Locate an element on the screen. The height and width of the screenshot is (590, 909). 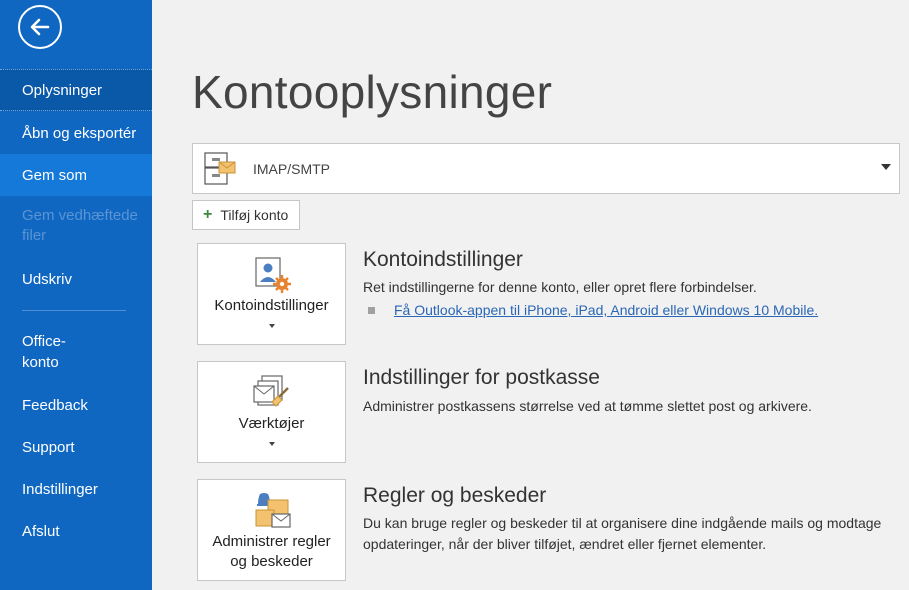
add-account-button: + Tilføj konto is located at coordinates (246, 215).